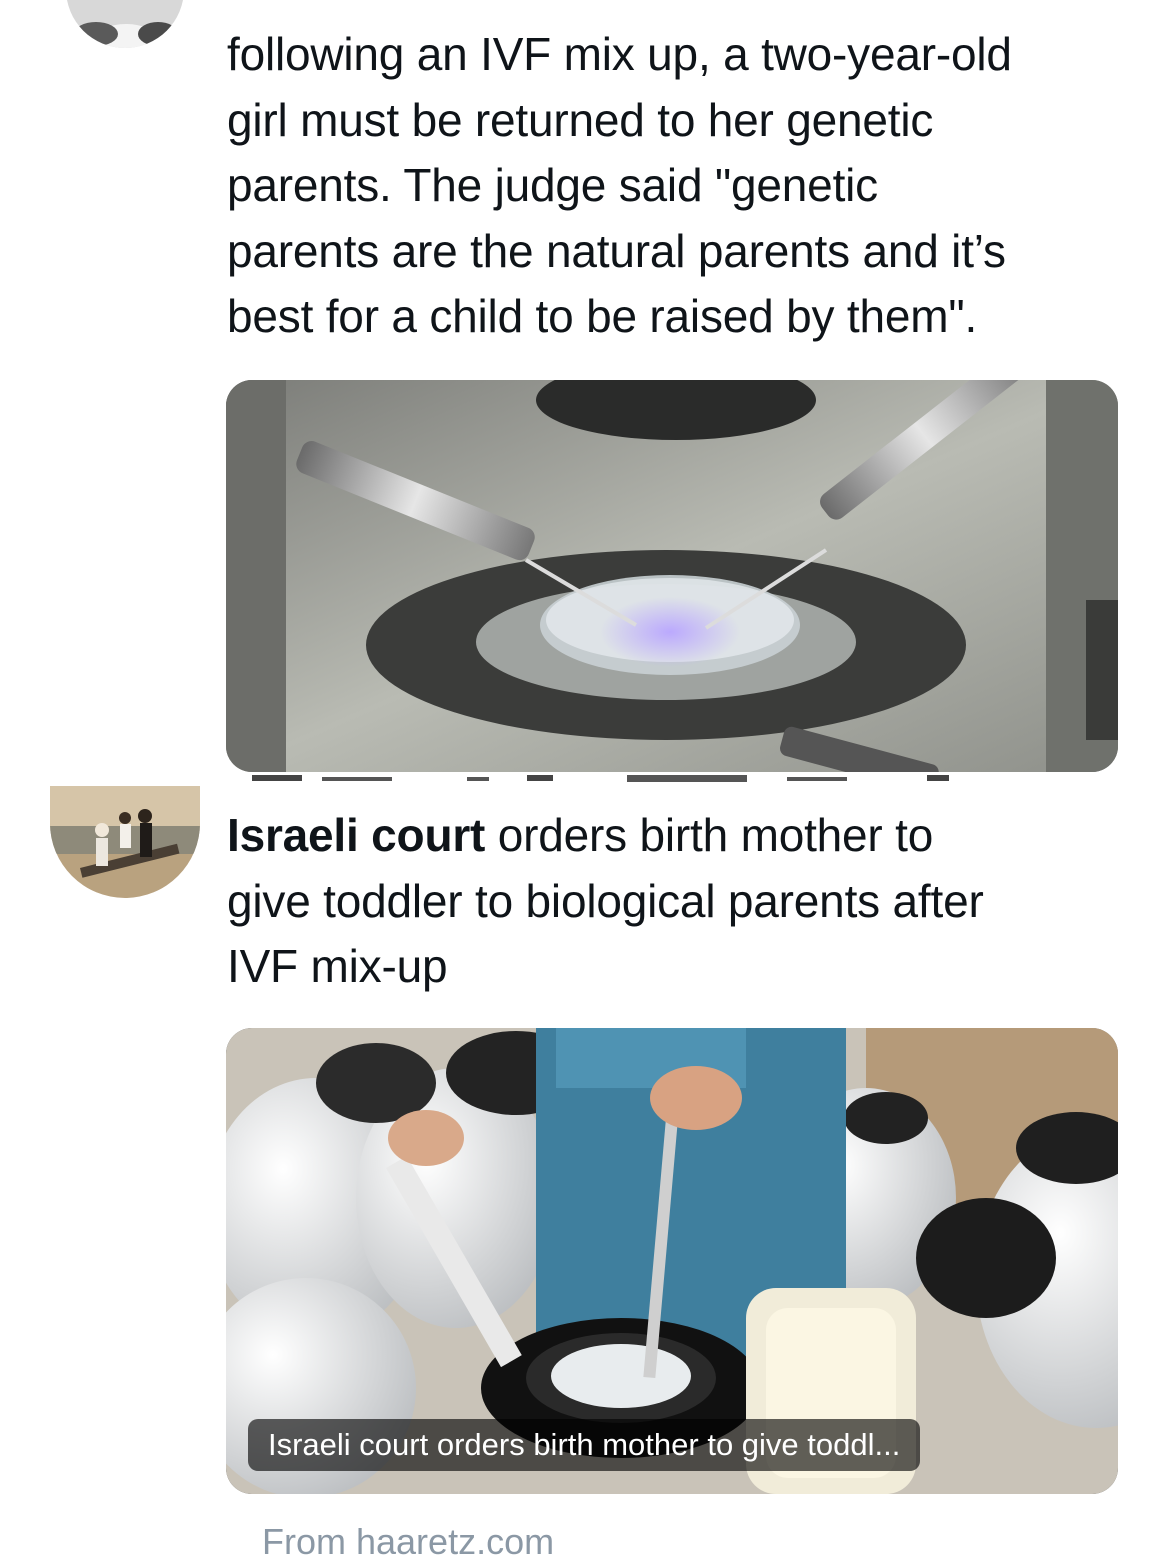 The width and height of the screenshot is (1169, 1557). What do you see at coordinates (408, 1534) in the screenshot?
I see `link-card-source: From haaretz.com` at bounding box center [408, 1534].